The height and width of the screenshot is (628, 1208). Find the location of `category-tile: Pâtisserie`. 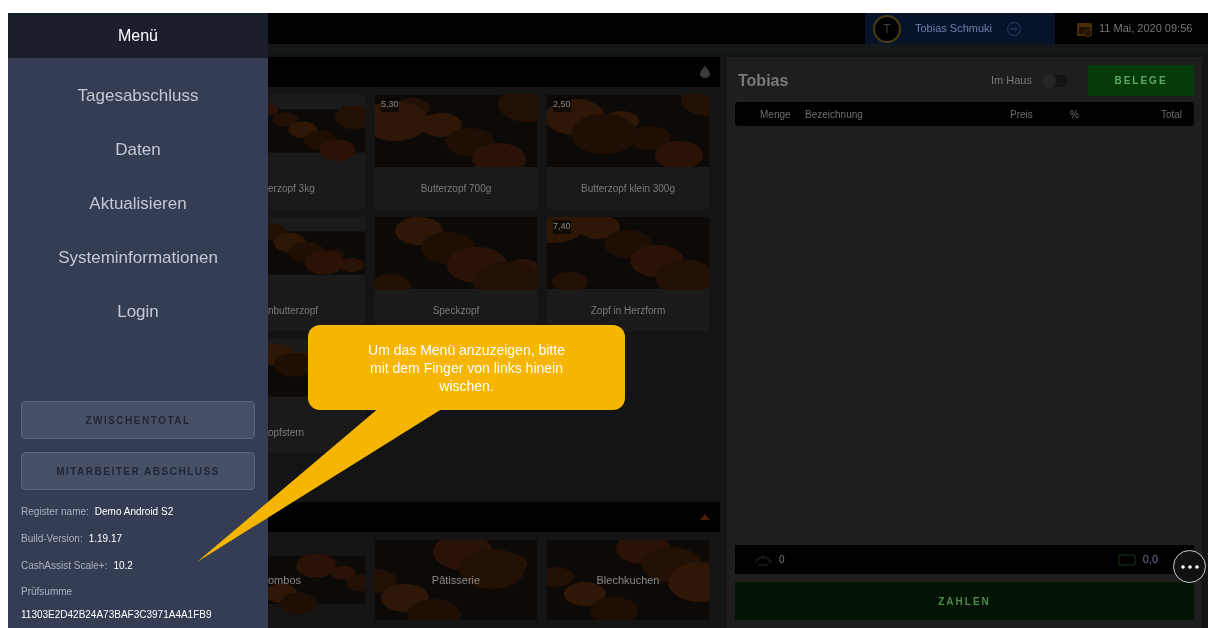

category-tile: Pâtisserie is located at coordinates (456, 580).